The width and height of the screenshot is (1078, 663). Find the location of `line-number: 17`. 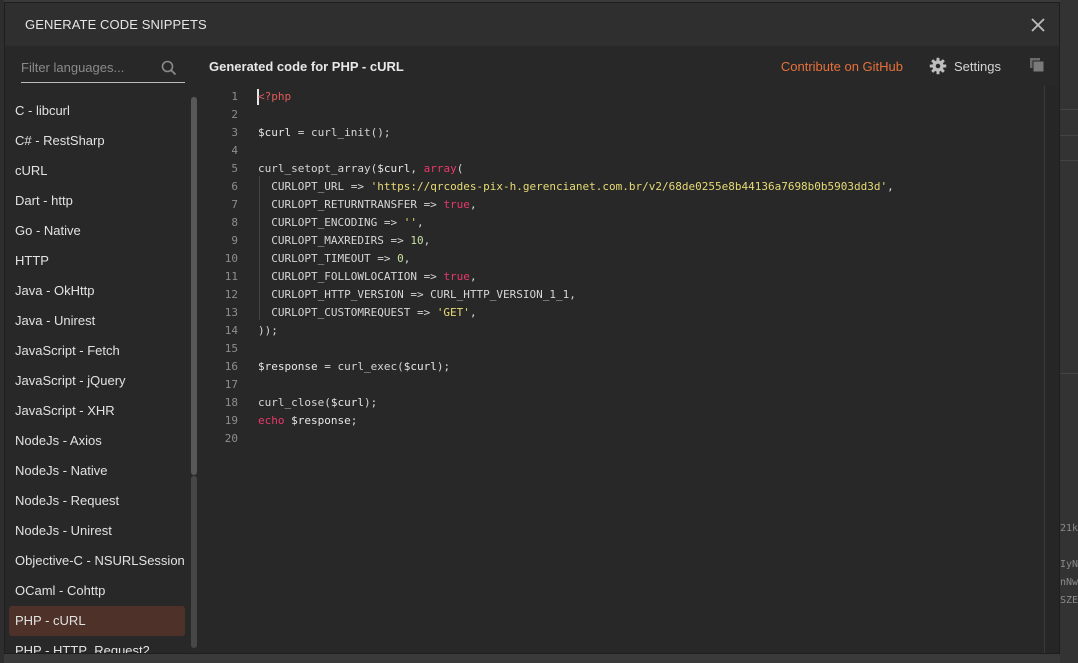

line-number: 17 is located at coordinates (231, 384).